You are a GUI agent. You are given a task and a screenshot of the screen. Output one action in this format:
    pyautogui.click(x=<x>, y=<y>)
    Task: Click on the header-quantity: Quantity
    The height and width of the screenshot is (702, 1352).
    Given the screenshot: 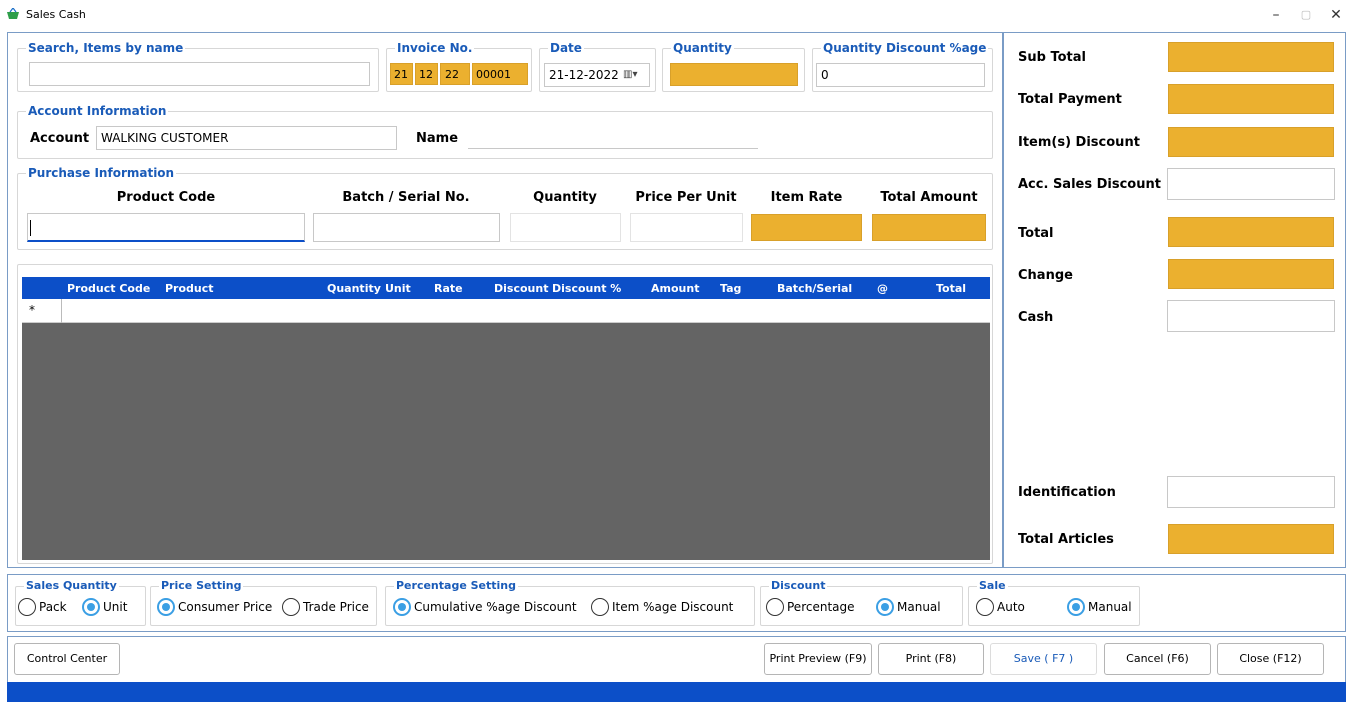 What is the action you would take?
    pyautogui.click(x=565, y=197)
    